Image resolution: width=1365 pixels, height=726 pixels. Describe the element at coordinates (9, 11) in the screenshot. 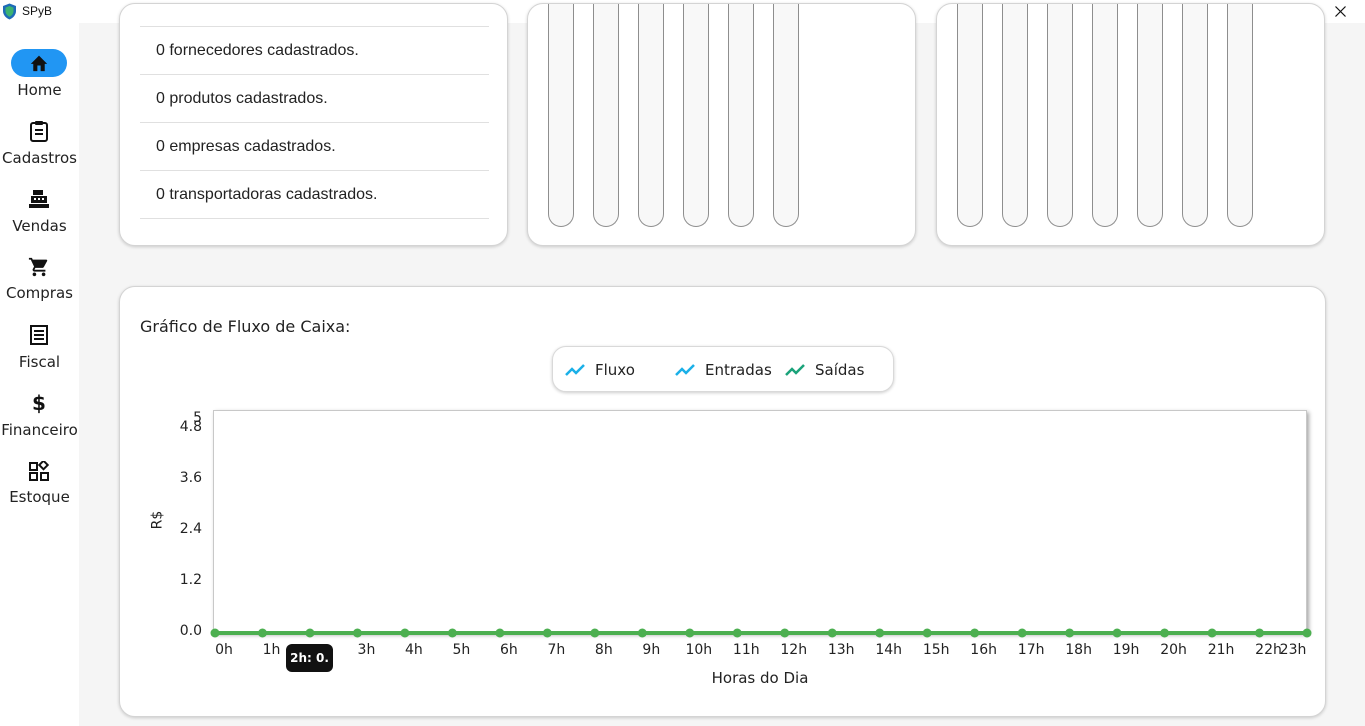

I see `shield-logo-icon` at that location.